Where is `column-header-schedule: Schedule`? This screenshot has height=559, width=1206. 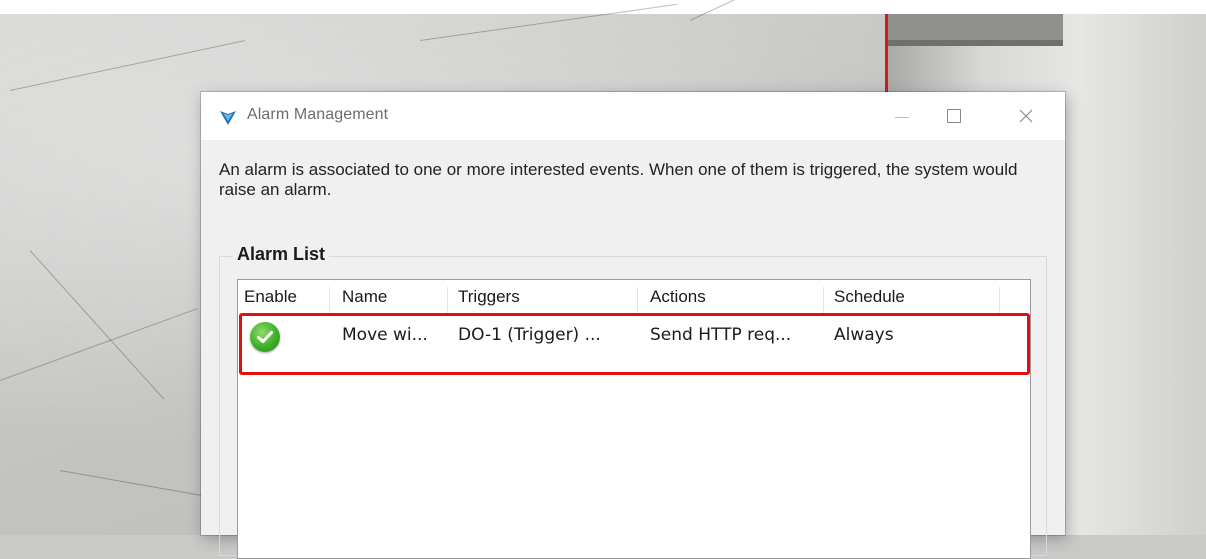 column-header-schedule: Schedule is located at coordinates (914, 300).